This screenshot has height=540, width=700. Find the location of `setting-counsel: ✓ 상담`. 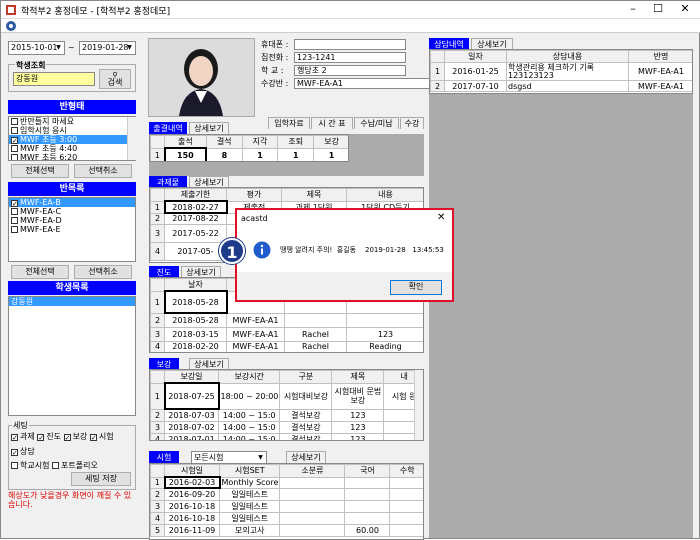

setting-counsel: ✓ 상담 is located at coordinates (23, 452).